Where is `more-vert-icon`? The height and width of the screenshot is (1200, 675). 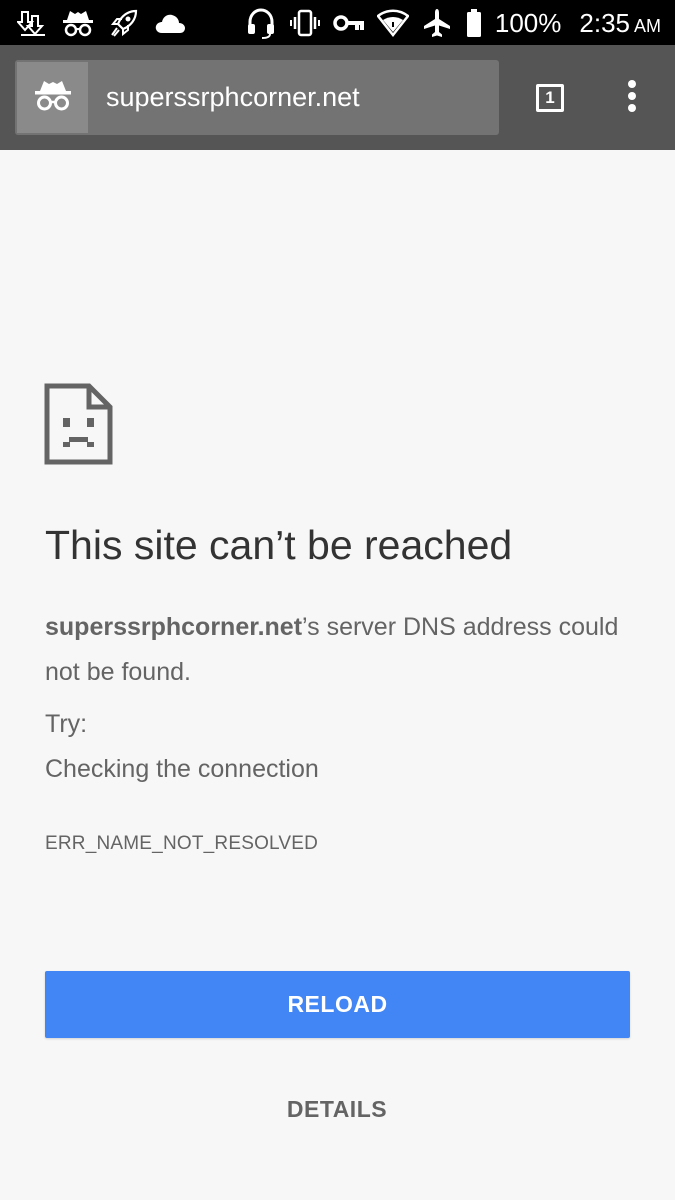 more-vert-icon is located at coordinates (632, 98).